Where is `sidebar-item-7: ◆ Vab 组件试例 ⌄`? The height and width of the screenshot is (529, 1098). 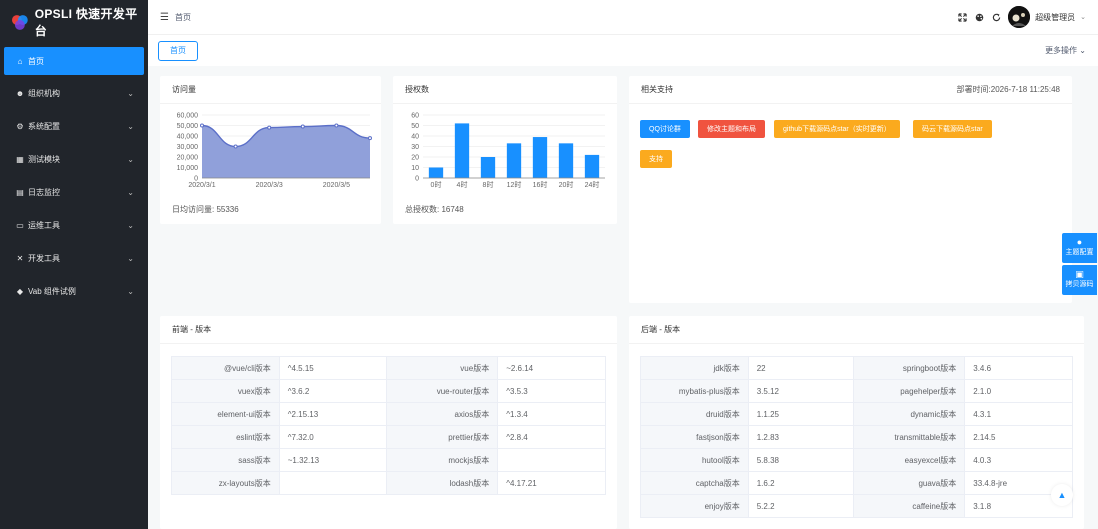 sidebar-item-7: ◆ Vab 组件试例 ⌄ is located at coordinates (74, 291).